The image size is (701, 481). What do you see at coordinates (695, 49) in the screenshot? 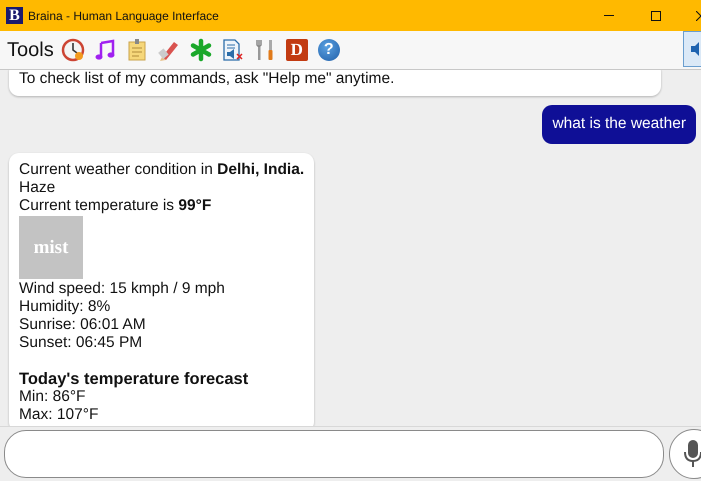
I see `speaker-icon` at bounding box center [695, 49].